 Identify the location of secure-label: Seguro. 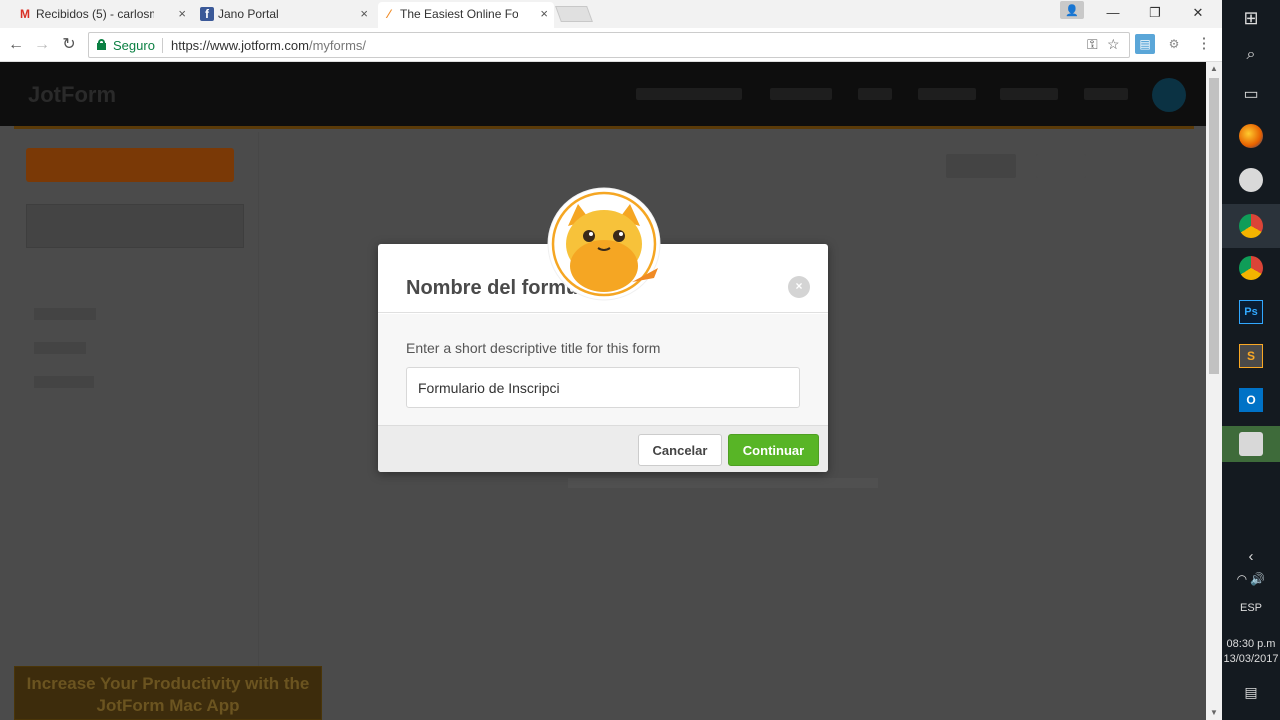
(134, 45).